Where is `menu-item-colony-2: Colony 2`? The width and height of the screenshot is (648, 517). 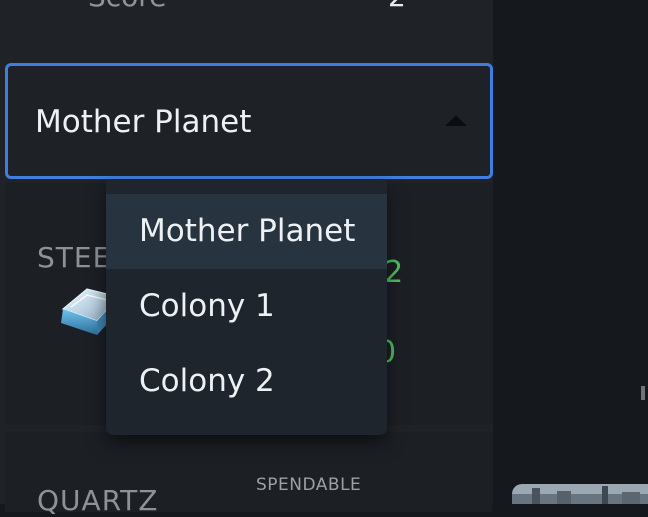
menu-item-colony-2: Colony 2 is located at coordinates (246, 381).